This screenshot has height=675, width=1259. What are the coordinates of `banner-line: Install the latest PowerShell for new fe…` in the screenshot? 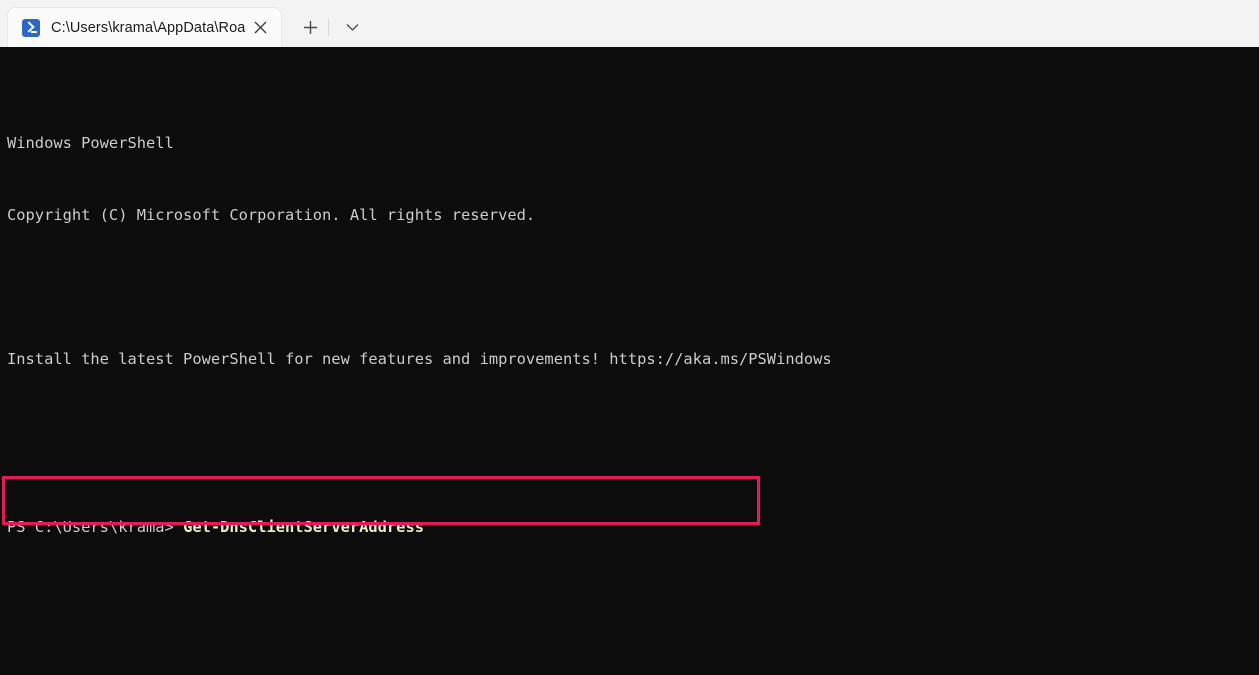 It's located at (419, 359).